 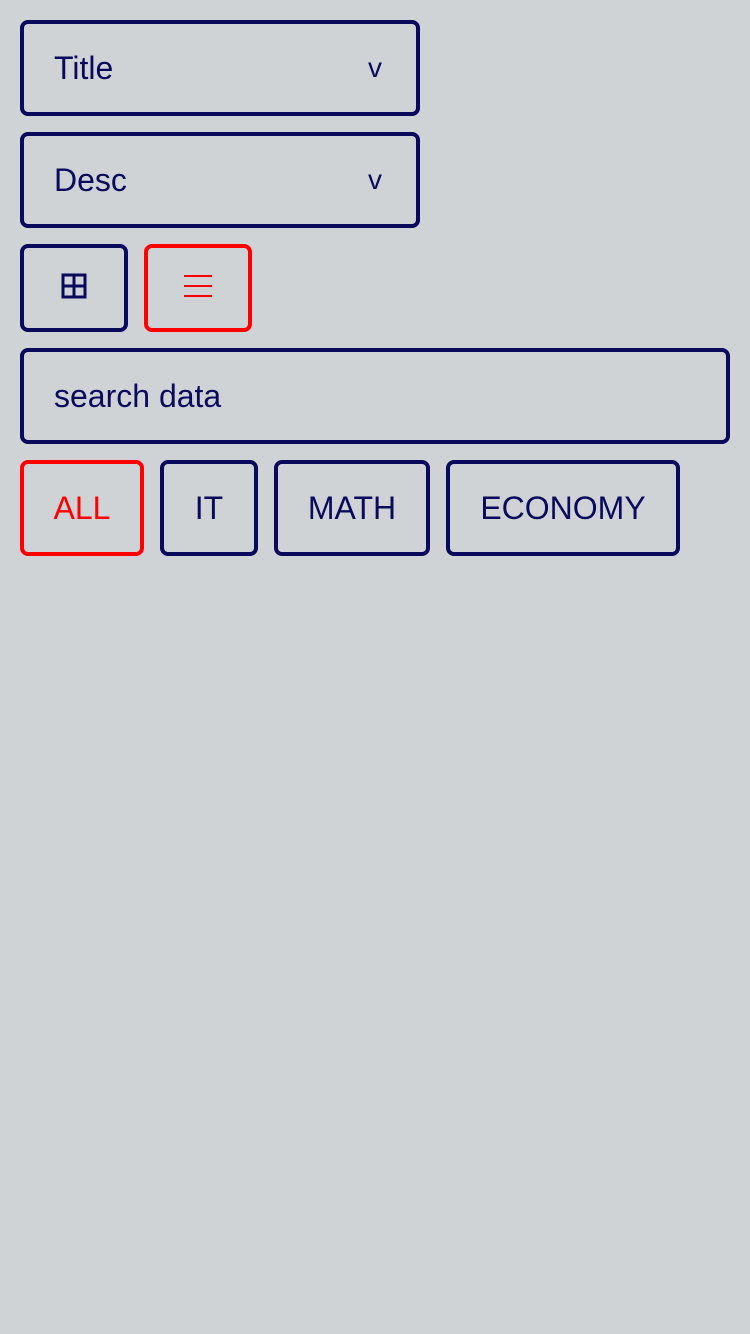 I want to click on grid-icon, so click(x=74, y=288).